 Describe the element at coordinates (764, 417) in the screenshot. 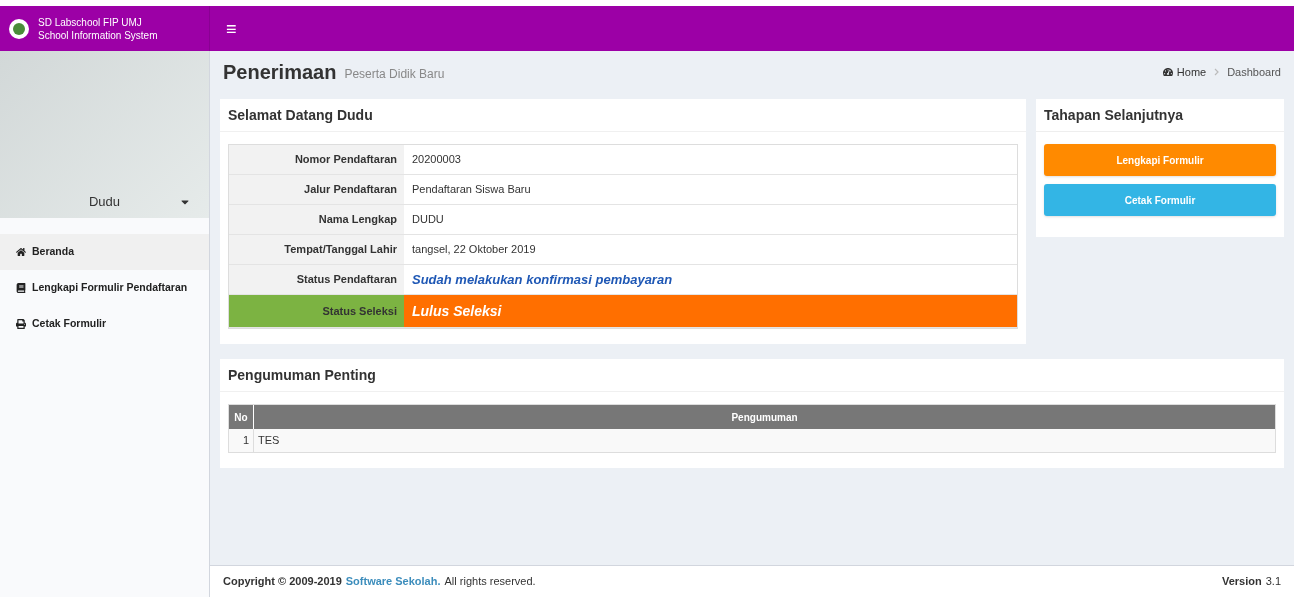

I see `column-header: Pengumuman` at that location.